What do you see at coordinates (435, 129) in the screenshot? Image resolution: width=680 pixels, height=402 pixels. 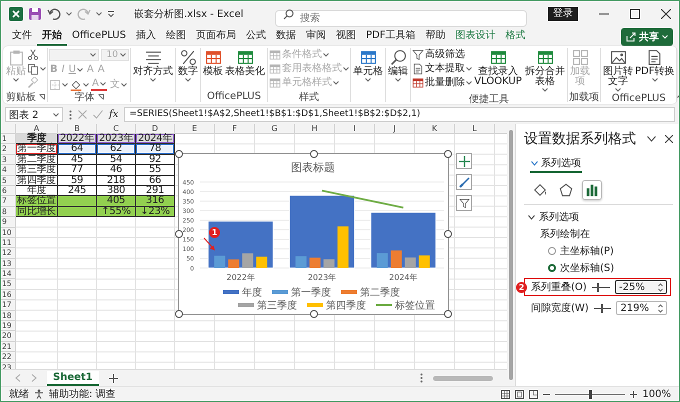 I see `column-header: K` at bounding box center [435, 129].